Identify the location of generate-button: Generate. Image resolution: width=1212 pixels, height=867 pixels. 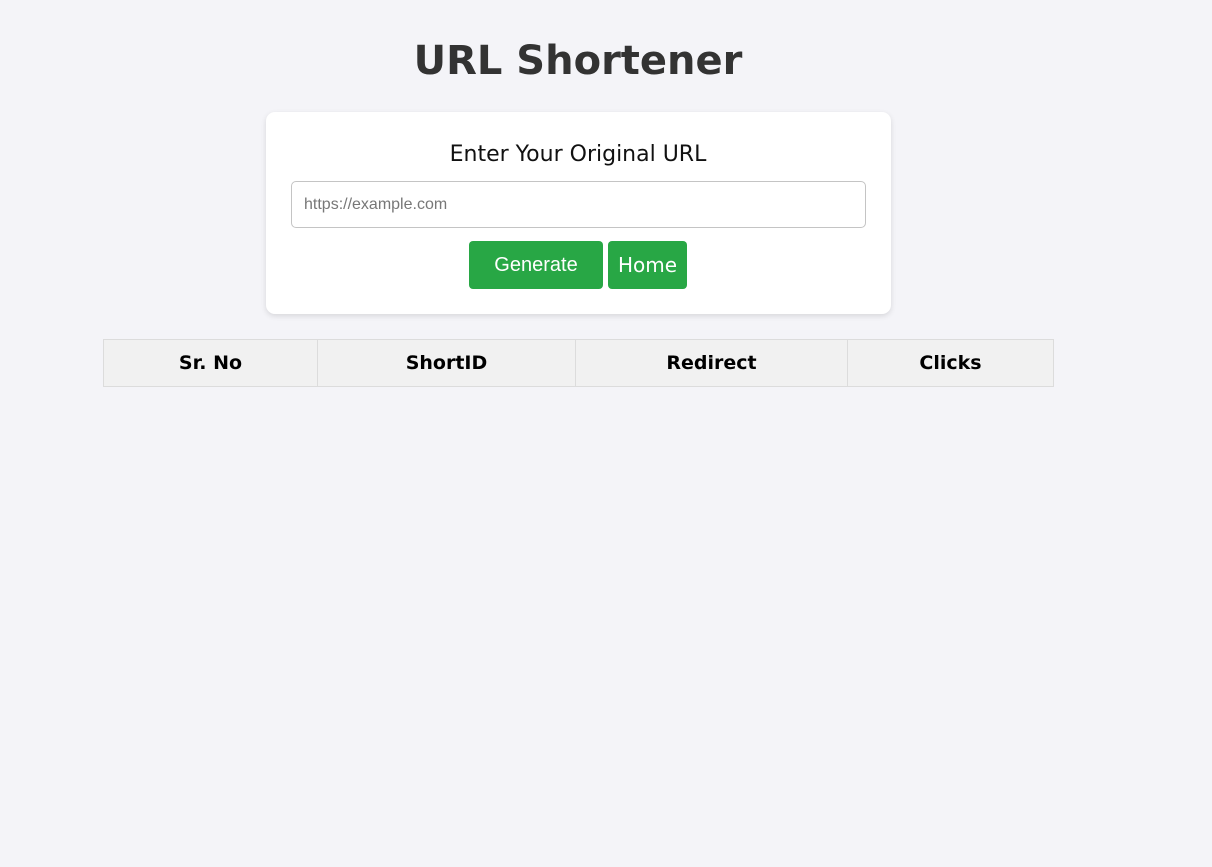
(536, 265).